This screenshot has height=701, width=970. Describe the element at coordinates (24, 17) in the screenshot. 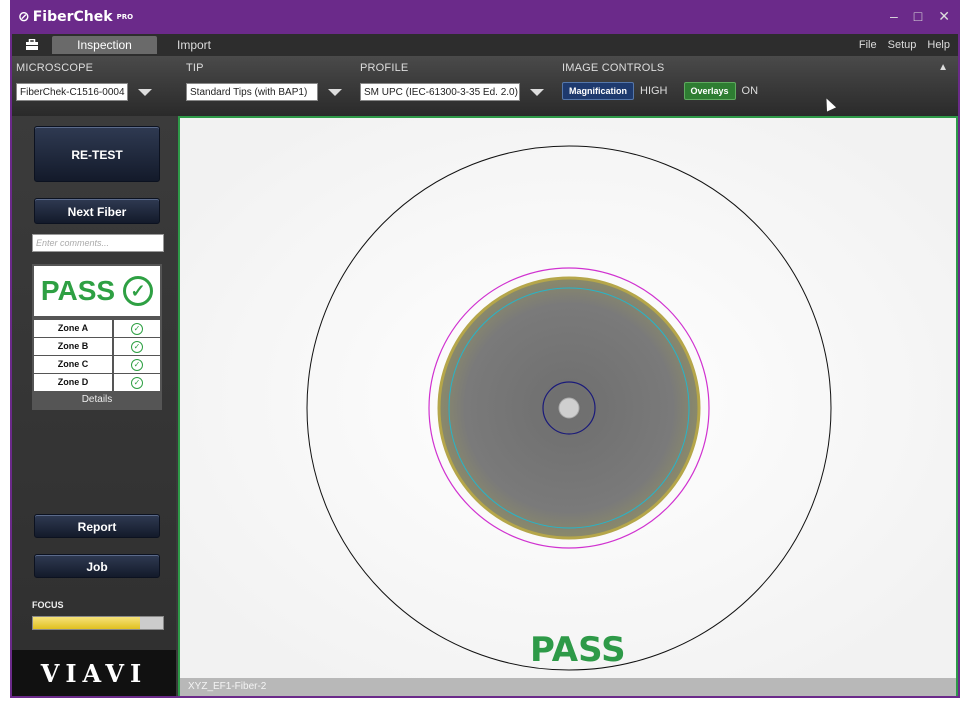

I see `app-logo-icon: ⊘` at that location.